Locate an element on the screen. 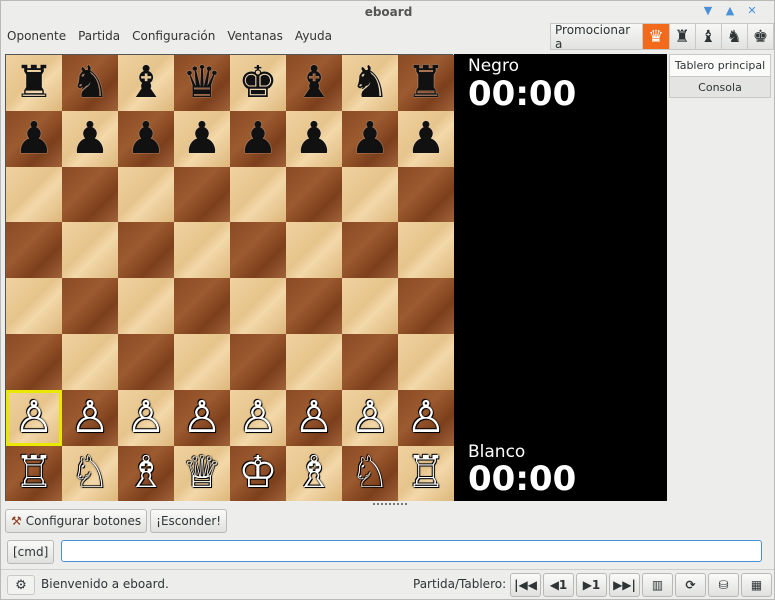 This screenshot has height=600, width=775. tab-consola: Consola is located at coordinates (720, 87).